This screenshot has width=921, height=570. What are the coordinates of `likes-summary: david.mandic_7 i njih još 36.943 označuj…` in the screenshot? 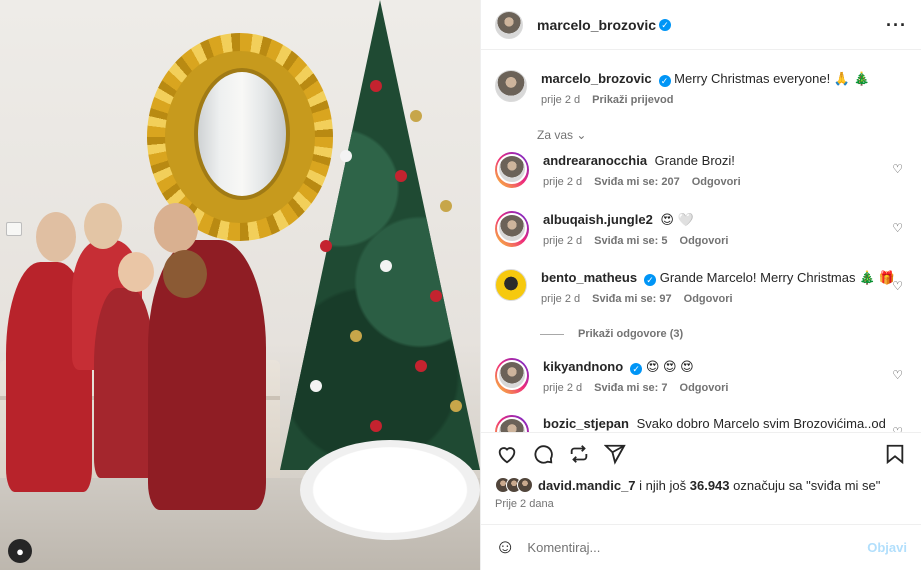 It's located at (701, 484).